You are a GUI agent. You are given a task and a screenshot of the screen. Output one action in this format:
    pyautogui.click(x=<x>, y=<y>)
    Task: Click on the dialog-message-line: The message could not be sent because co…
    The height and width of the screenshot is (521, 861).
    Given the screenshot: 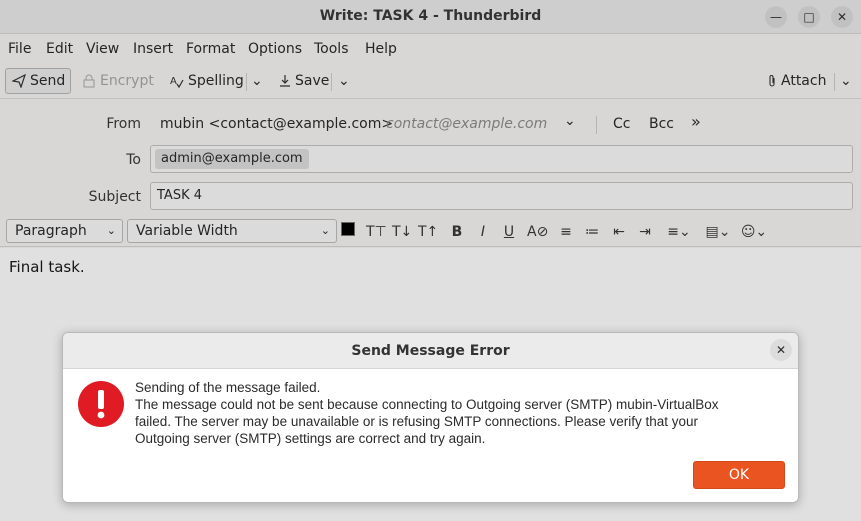 What is the action you would take?
    pyautogui.click(x=427, y=404)
    